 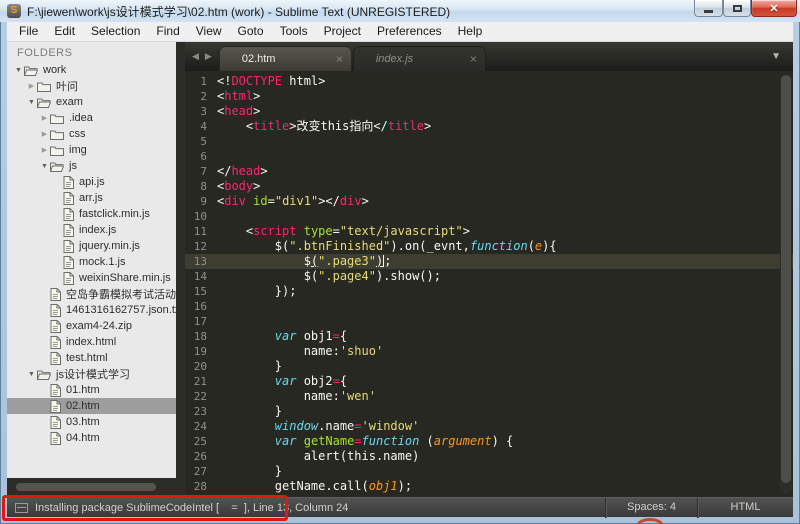 What do you see at coordinates (489, 411) in the screenshot?
I see `code-line-23: 23 }` at bounding box center [489, 411].